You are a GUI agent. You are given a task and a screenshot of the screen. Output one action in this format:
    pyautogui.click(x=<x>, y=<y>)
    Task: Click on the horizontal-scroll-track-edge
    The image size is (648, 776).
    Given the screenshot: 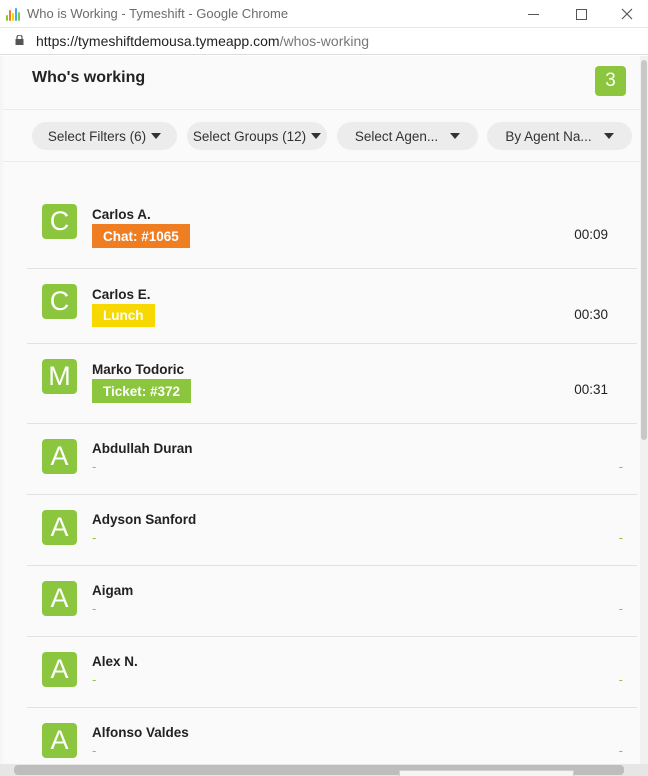 What is the action you would take?
    pyautogui.click(x=486, y=773)
    